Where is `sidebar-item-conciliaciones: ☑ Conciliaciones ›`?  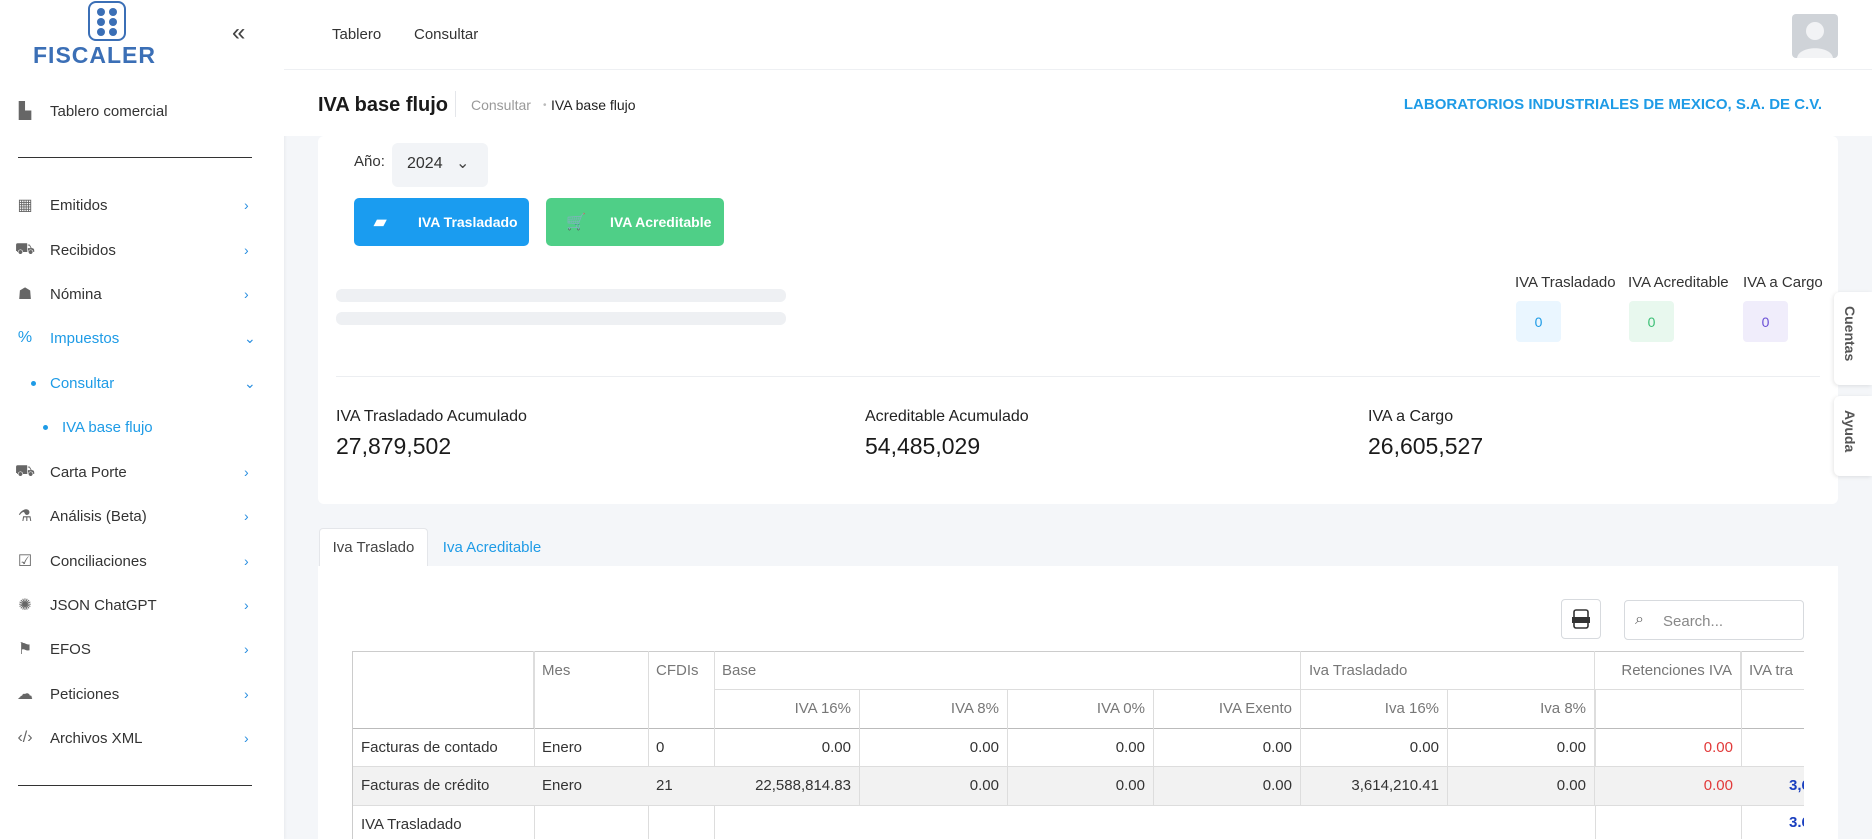 sidebar-item-conciliaciones: ☑ Conciliaciones › is located at coordinates (142, 561).